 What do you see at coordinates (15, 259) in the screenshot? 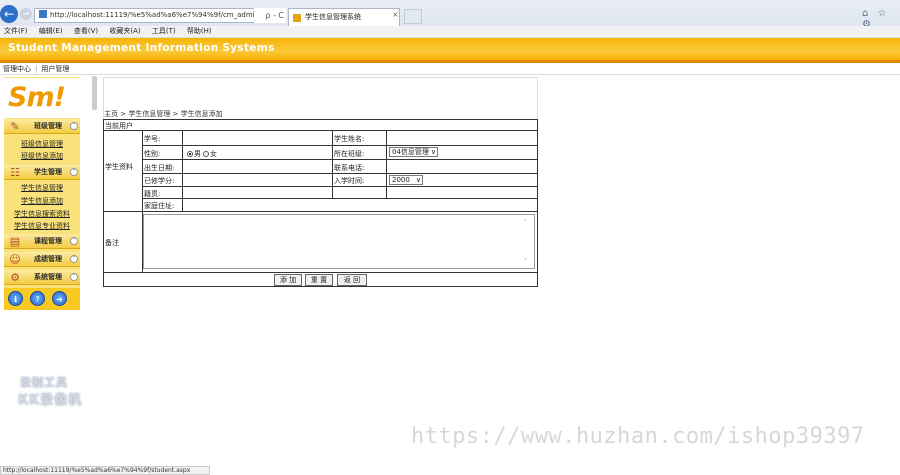
I see `user-icon: ☺` at bounding box center [15, 259].